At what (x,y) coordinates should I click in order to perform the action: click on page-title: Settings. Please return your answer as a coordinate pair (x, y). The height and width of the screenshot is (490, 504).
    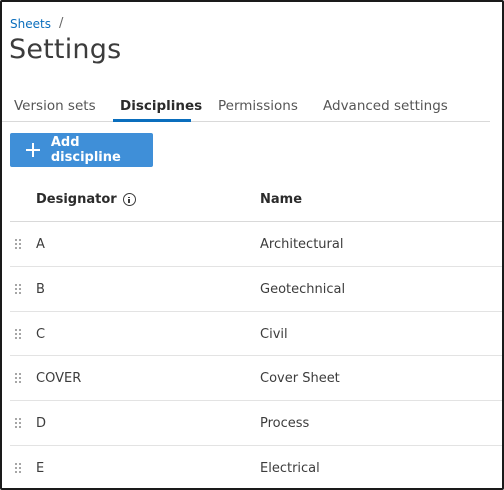
    Looking at the image, I should click on (65, 49).